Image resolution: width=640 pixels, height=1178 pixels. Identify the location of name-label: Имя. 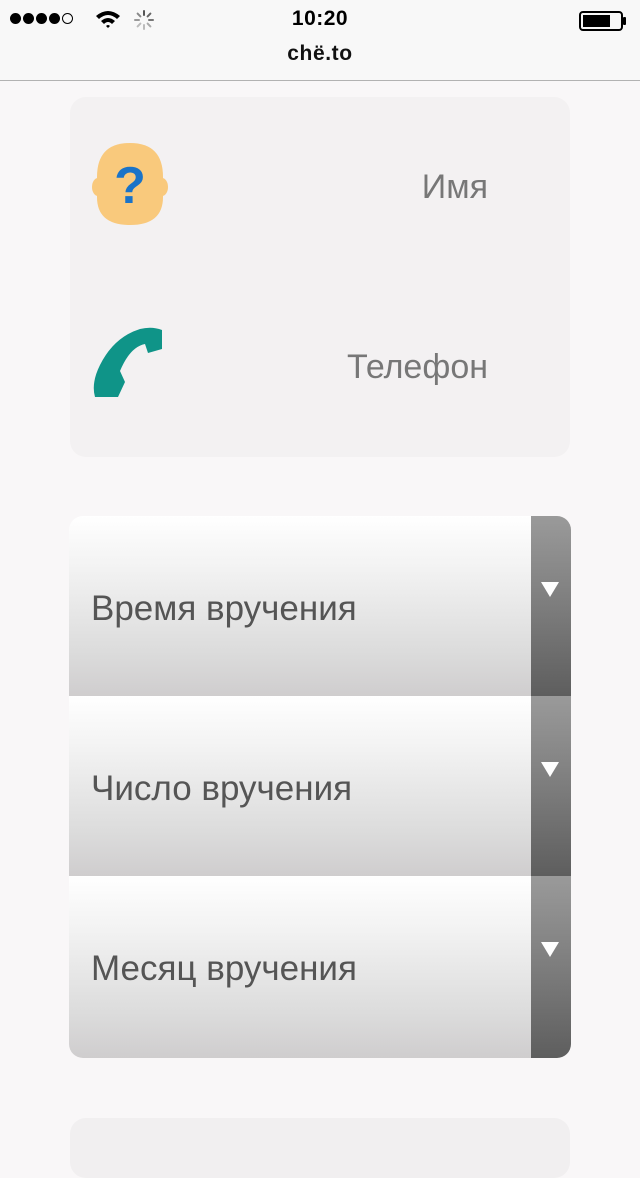
(454, 187).